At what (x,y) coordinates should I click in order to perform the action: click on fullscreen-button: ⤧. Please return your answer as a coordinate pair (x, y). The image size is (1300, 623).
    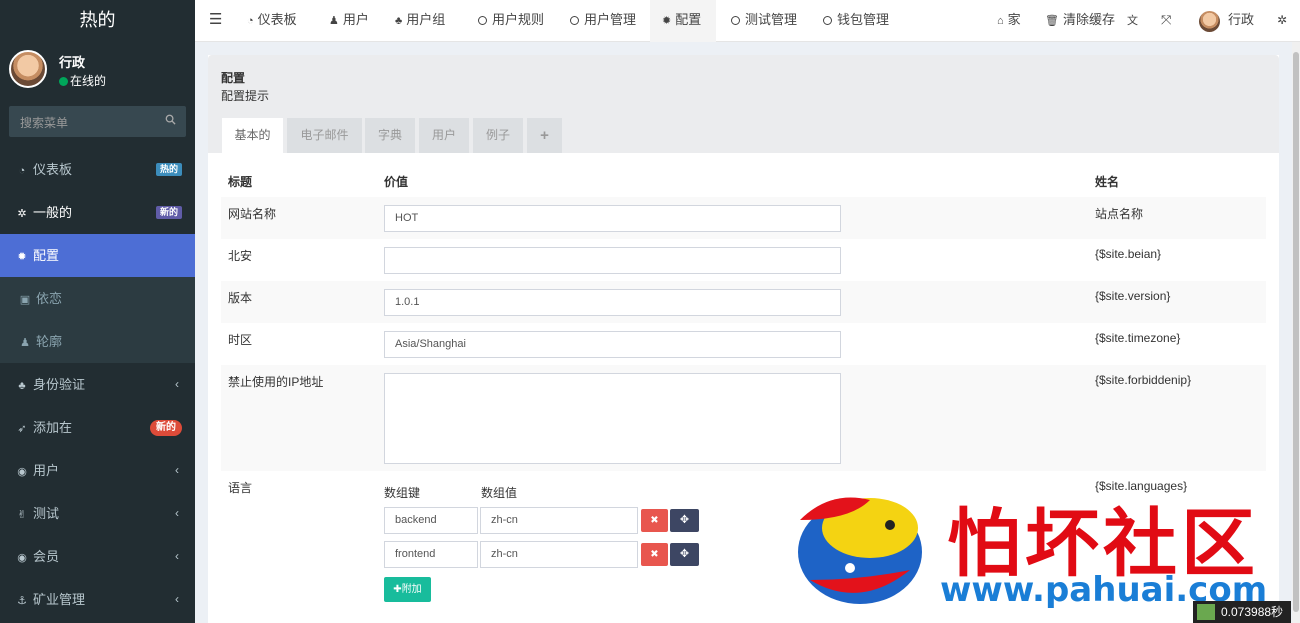
    Looking at the image, I should click on (1166, 21).